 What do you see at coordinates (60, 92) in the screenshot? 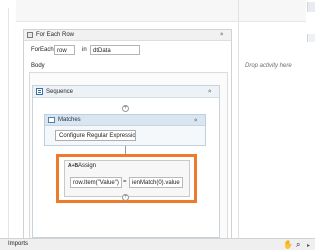
I see `sequence-title: Sequence` at bounding box center [60, 92].